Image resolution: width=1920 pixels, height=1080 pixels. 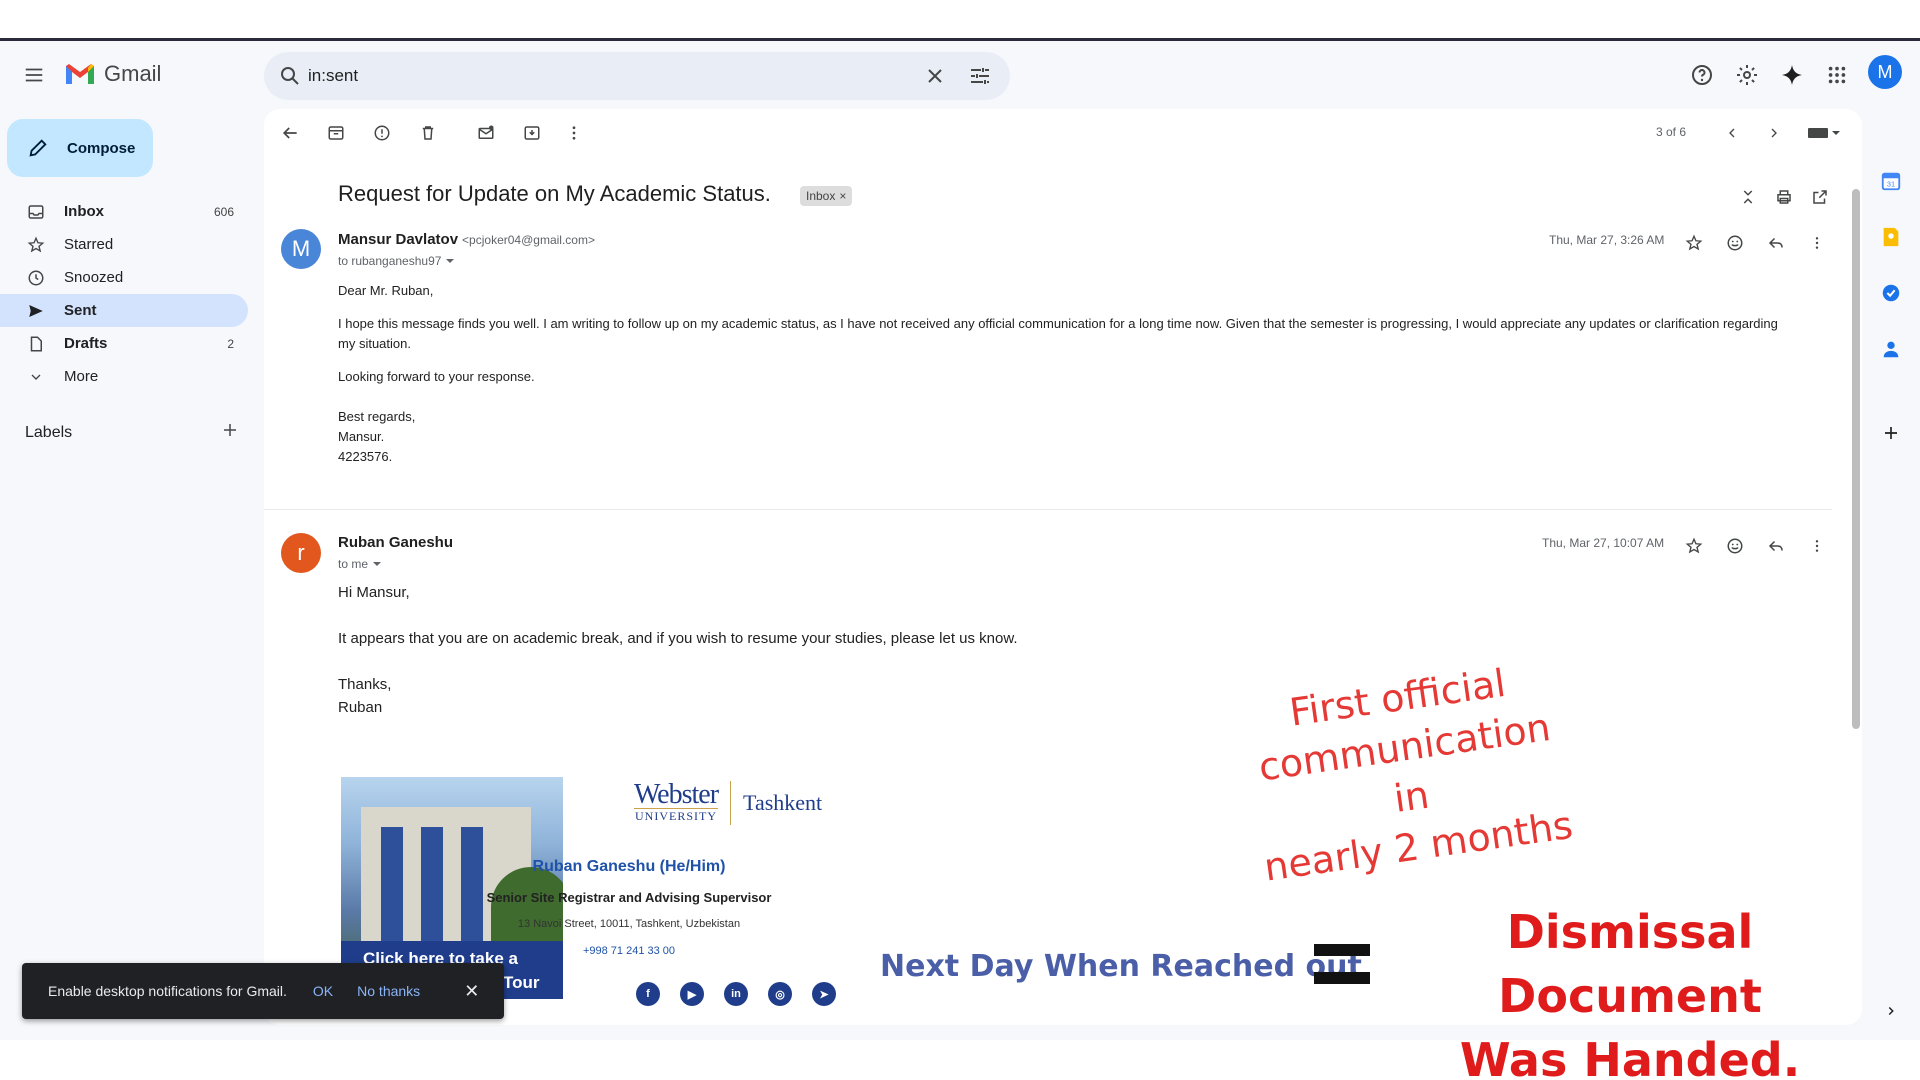 I want to click on recipient-line: to me, so click(x=360, y=564).